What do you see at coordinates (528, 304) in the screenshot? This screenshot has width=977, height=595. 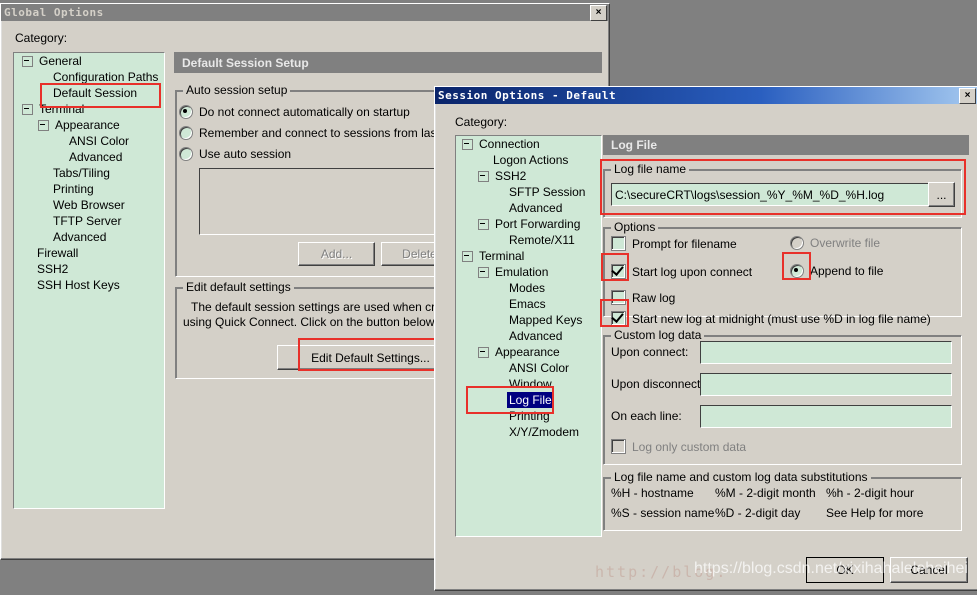 I see `tree-item-emacs: Emacs` at bounding box center [528, 304].